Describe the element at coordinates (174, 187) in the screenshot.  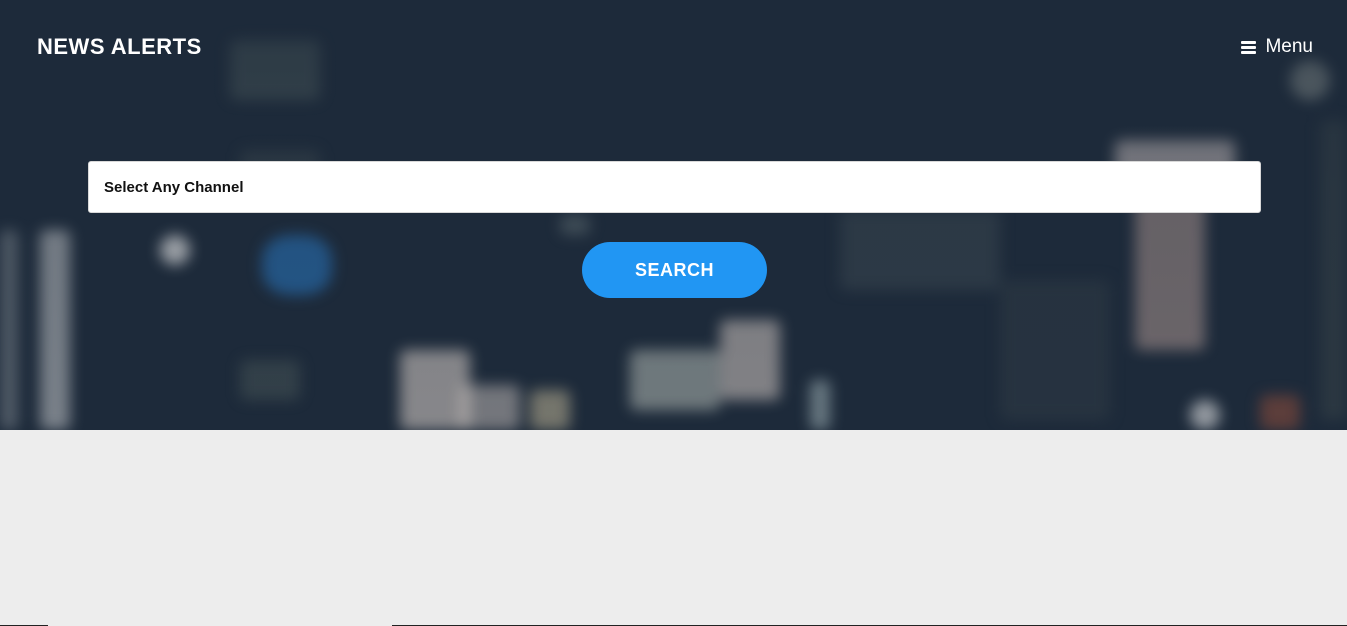
I see `channel-select-value: Select Any Channel` at that location.